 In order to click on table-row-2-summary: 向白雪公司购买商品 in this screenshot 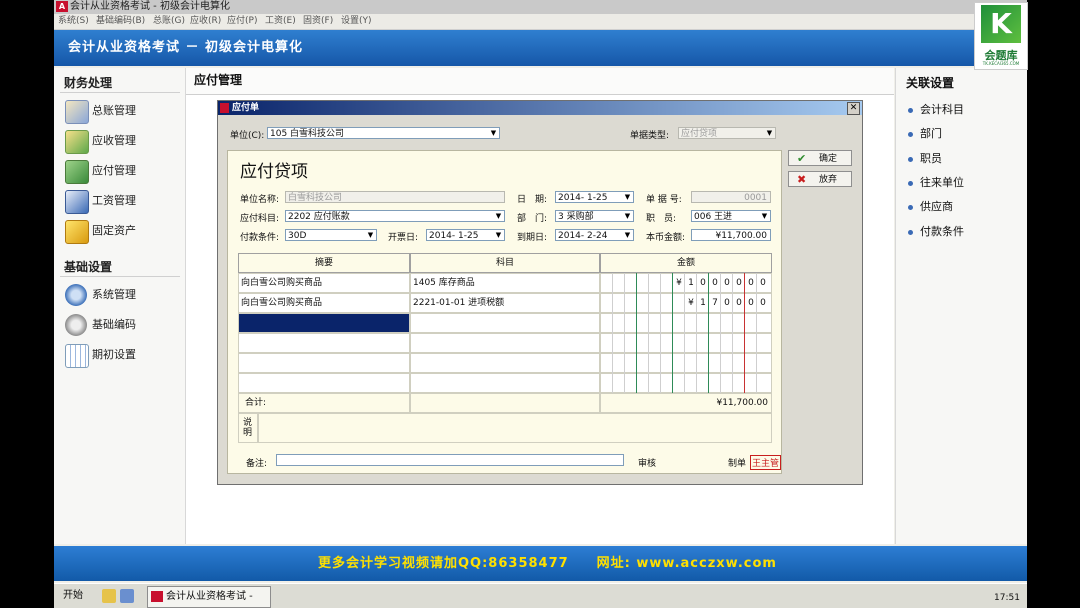, I will do `click(324, 303)`.